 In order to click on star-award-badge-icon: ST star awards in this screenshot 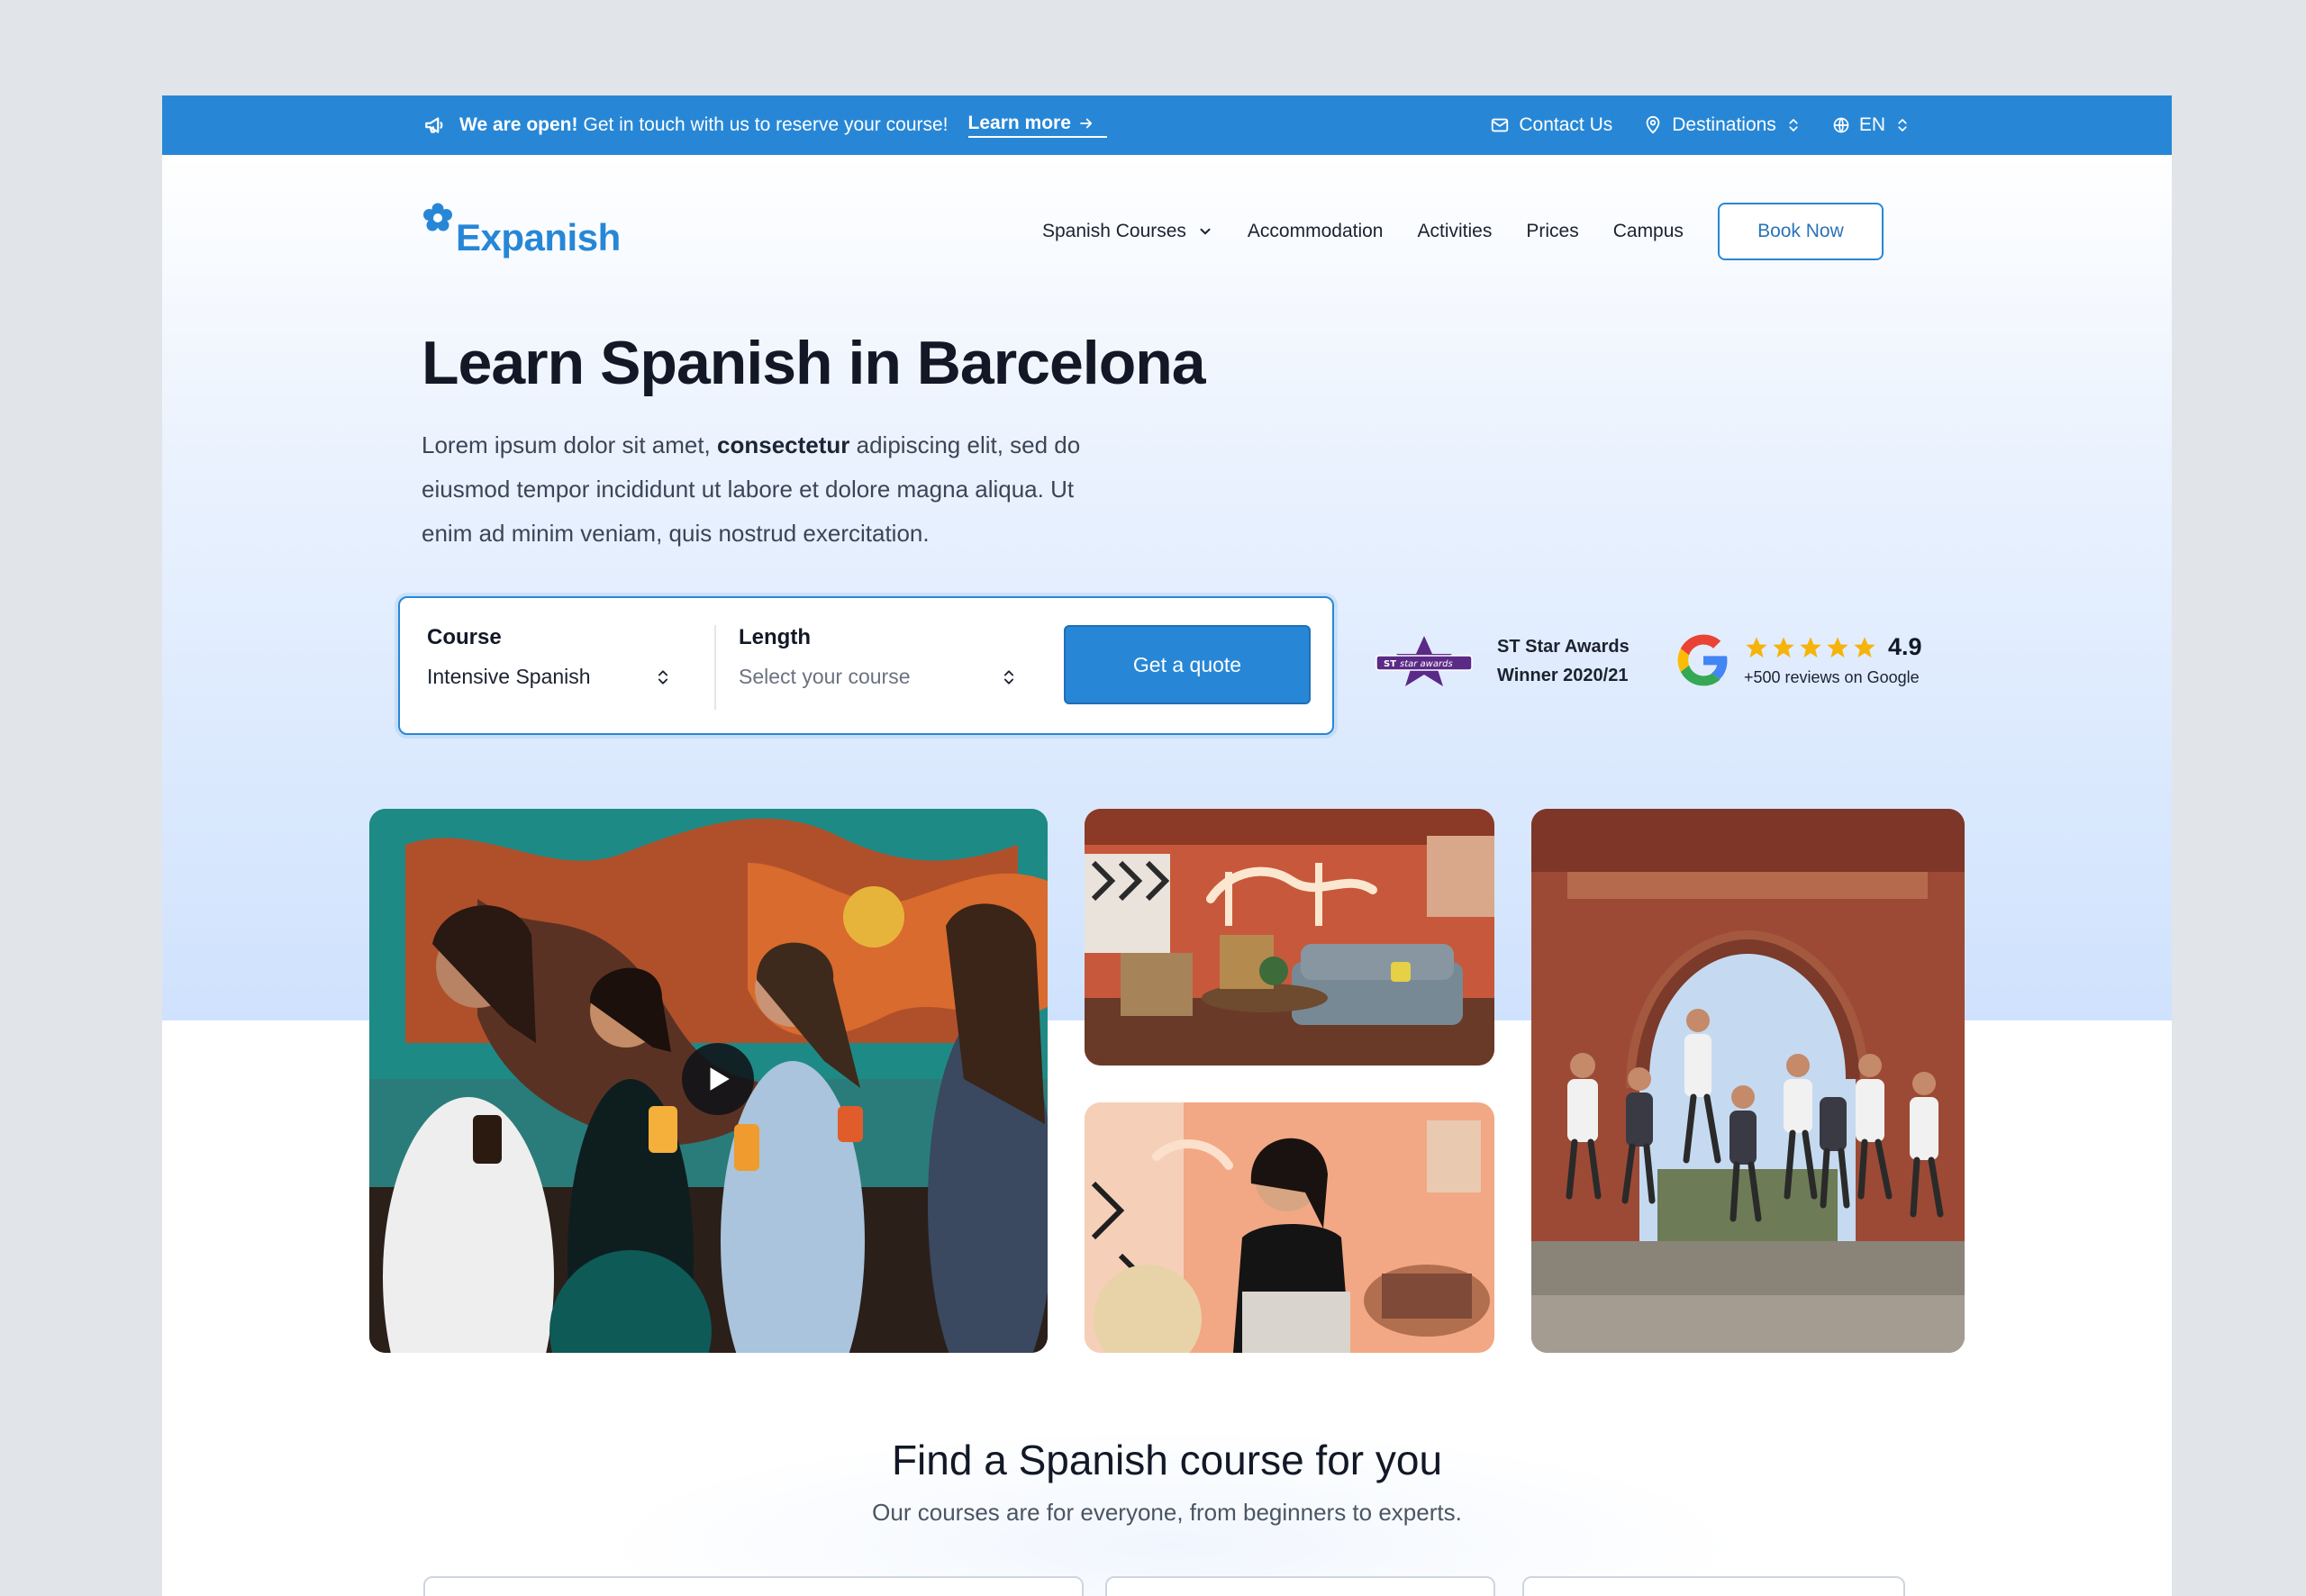, I will do `click(1424, 661)`.